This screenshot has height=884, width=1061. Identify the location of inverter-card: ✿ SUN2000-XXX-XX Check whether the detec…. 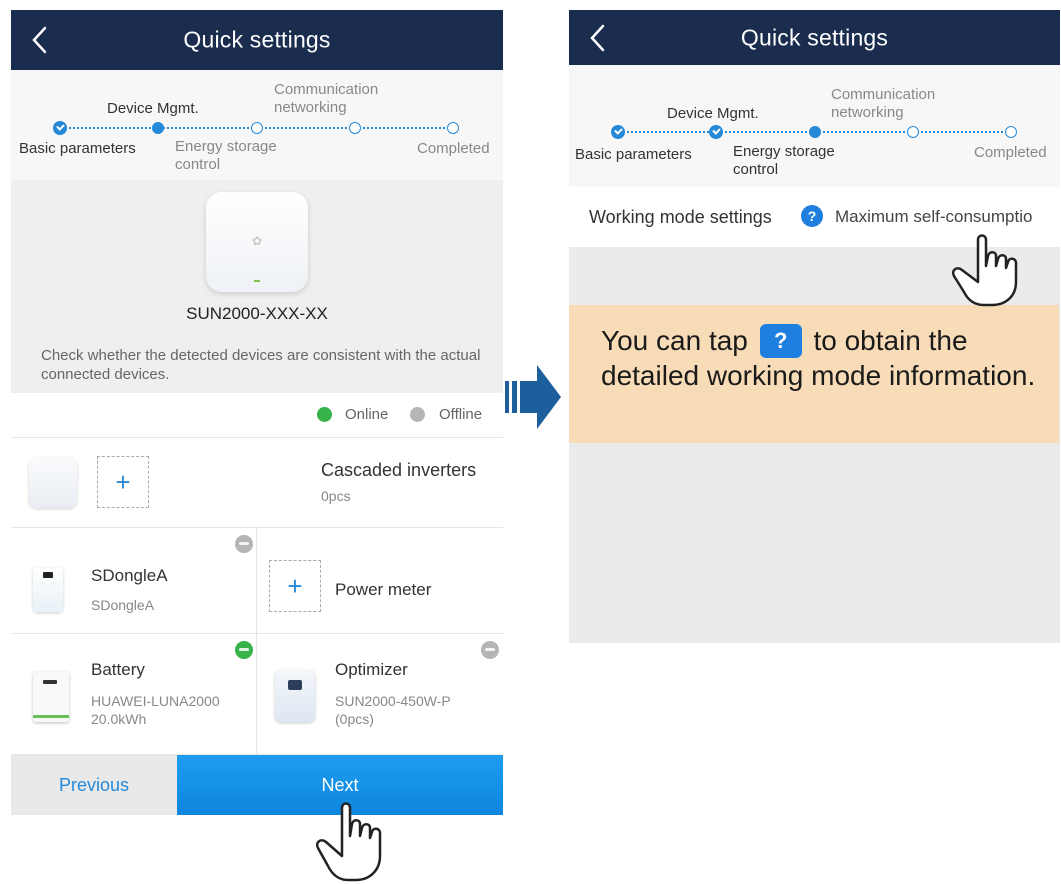
(257, 286).